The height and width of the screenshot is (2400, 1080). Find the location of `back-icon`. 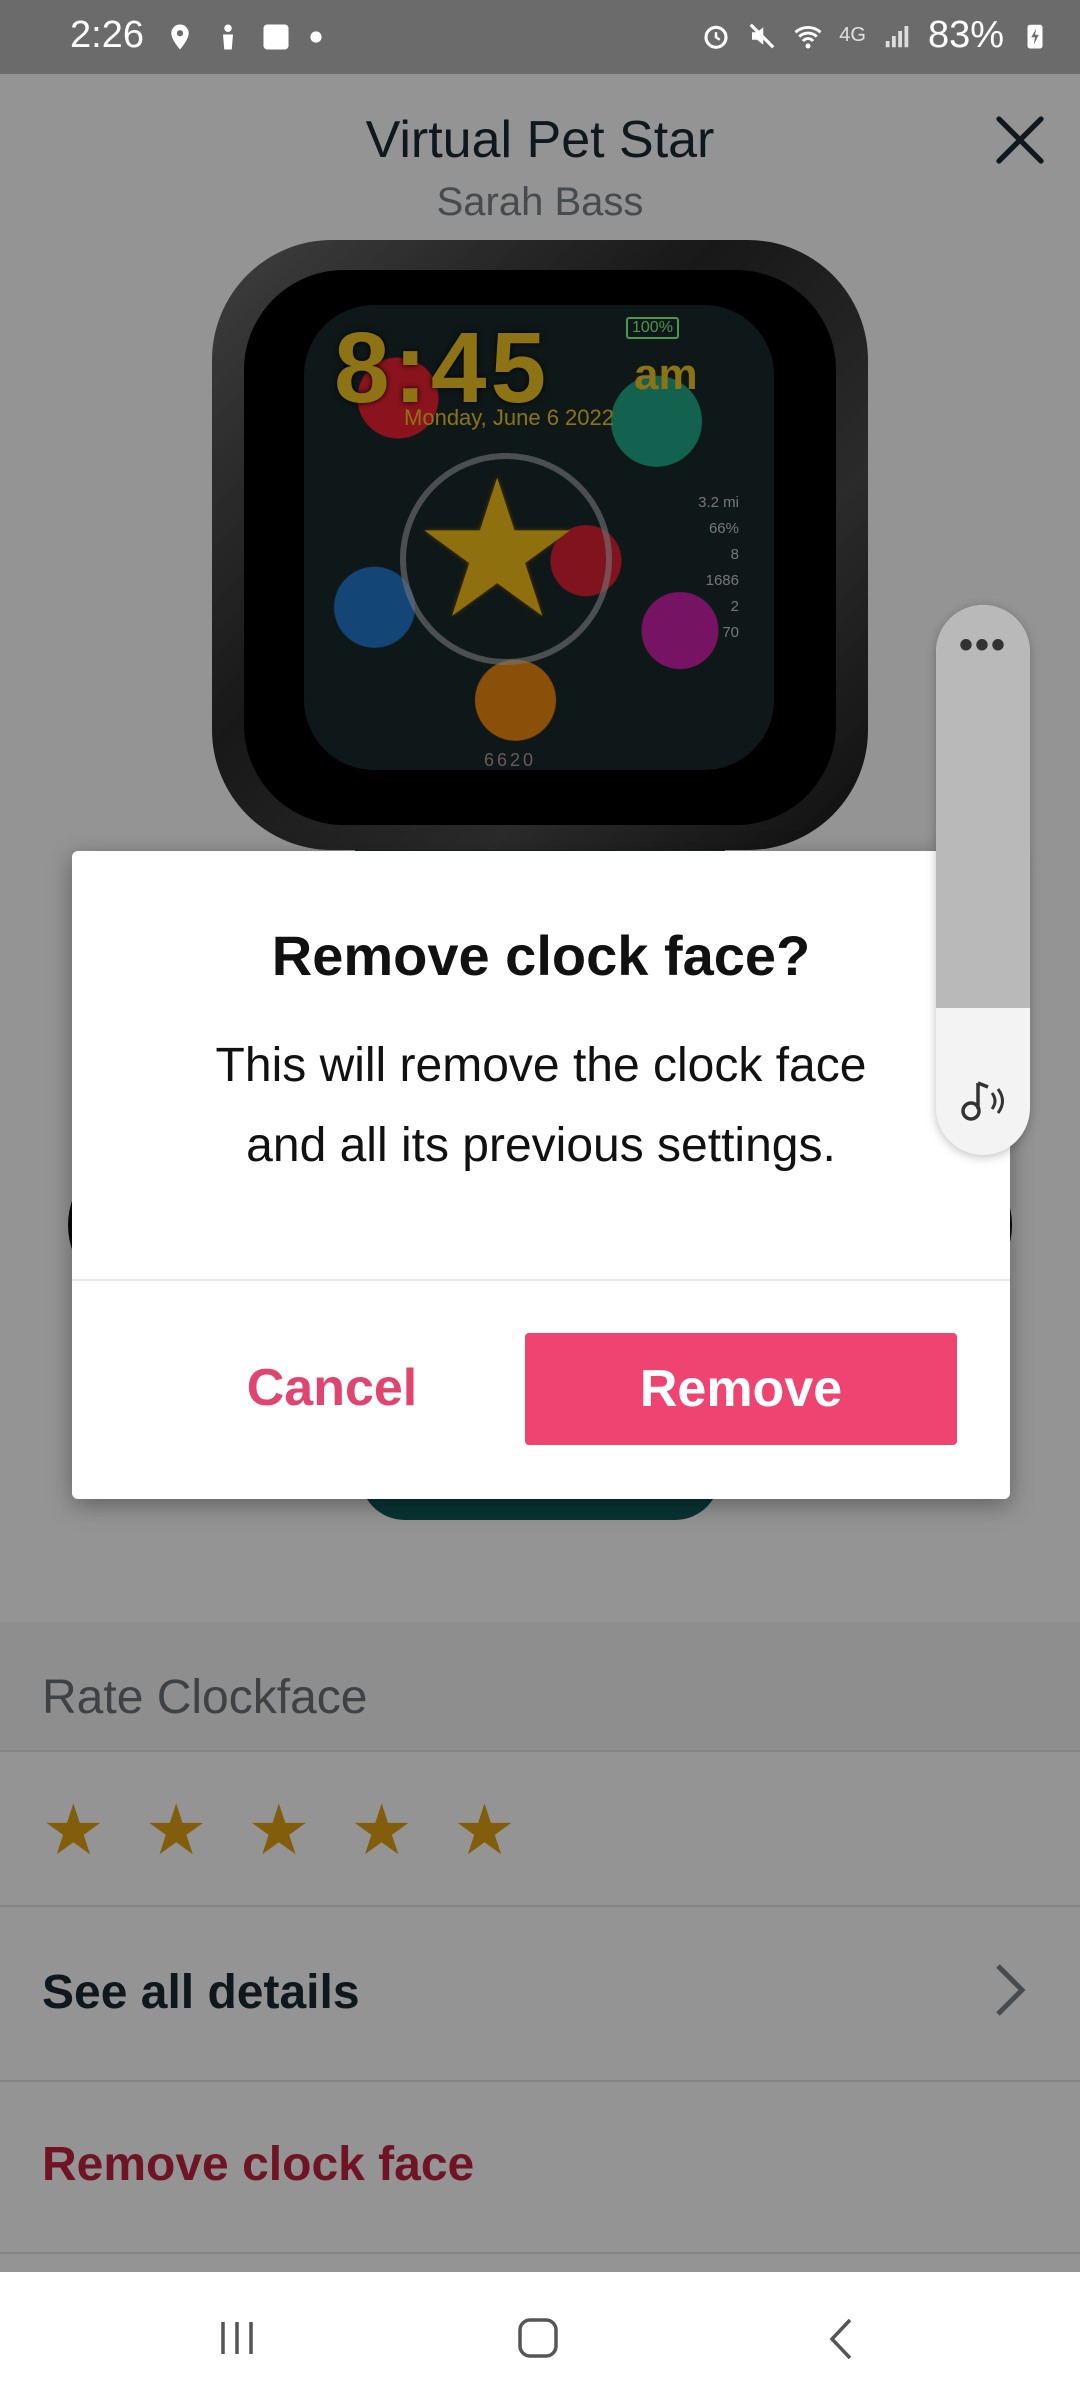

back-icon is located at coordinates (842, 2339).